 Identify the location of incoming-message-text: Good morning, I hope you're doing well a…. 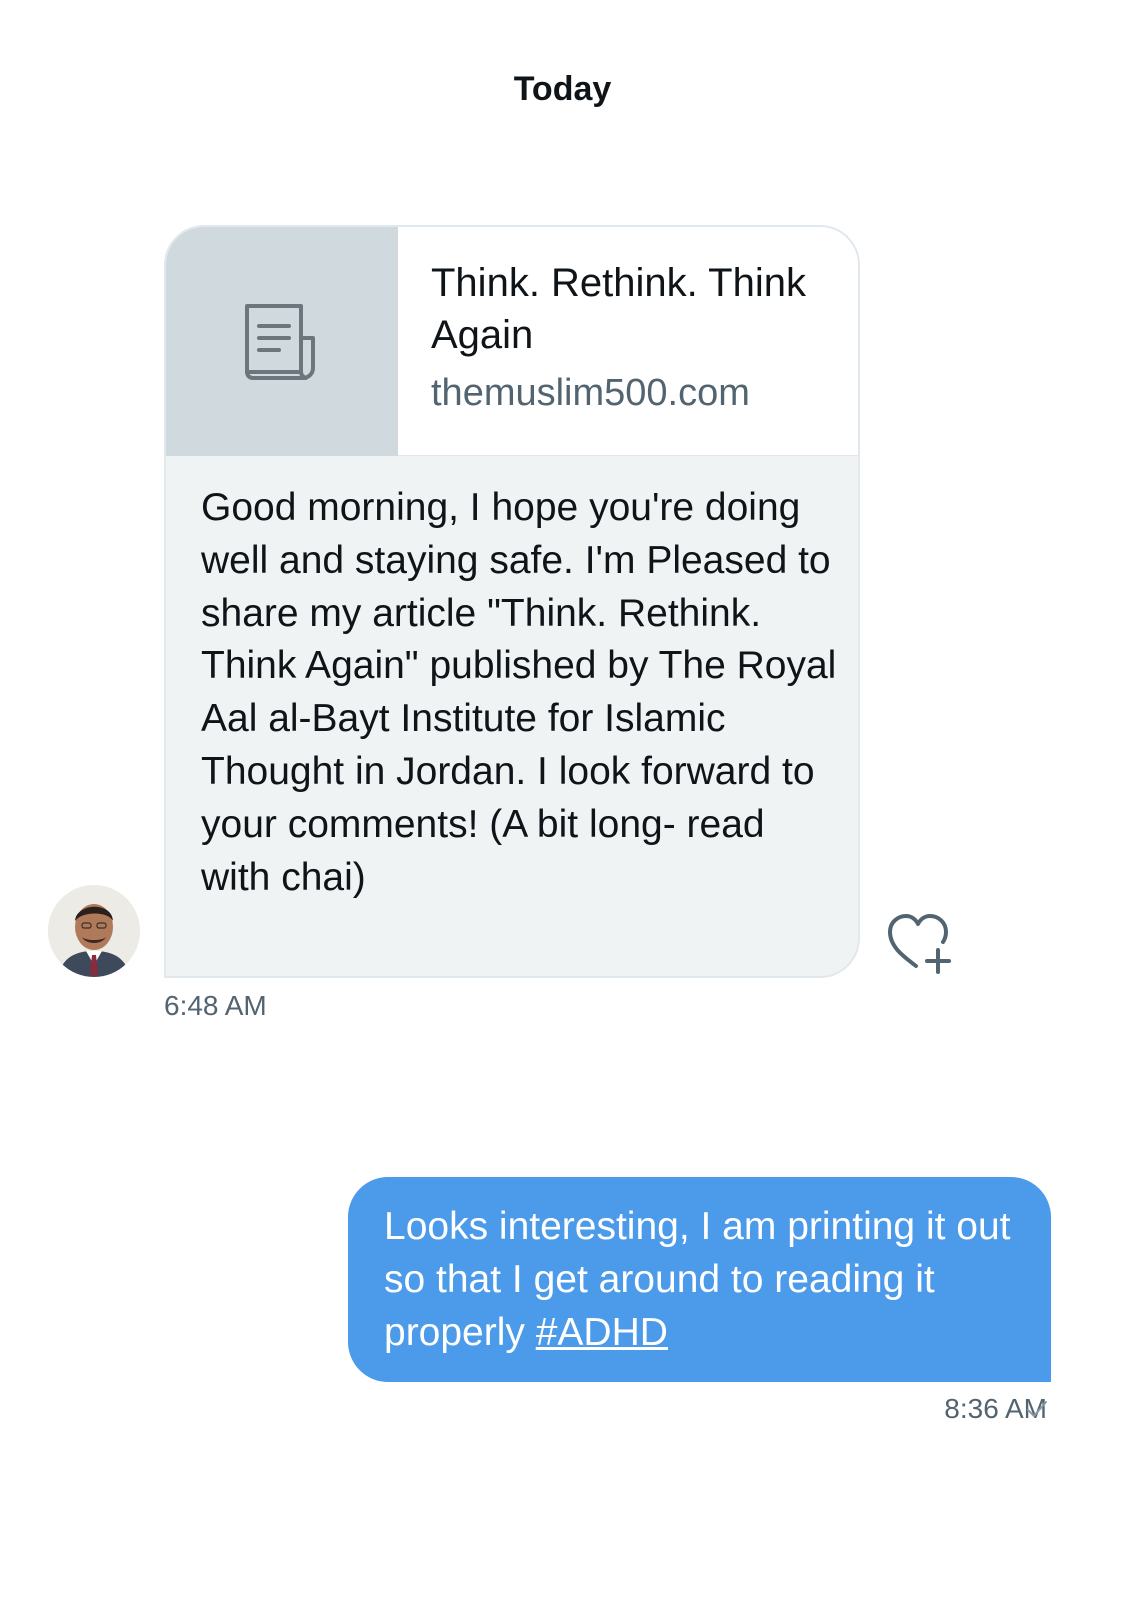
(519, 692).